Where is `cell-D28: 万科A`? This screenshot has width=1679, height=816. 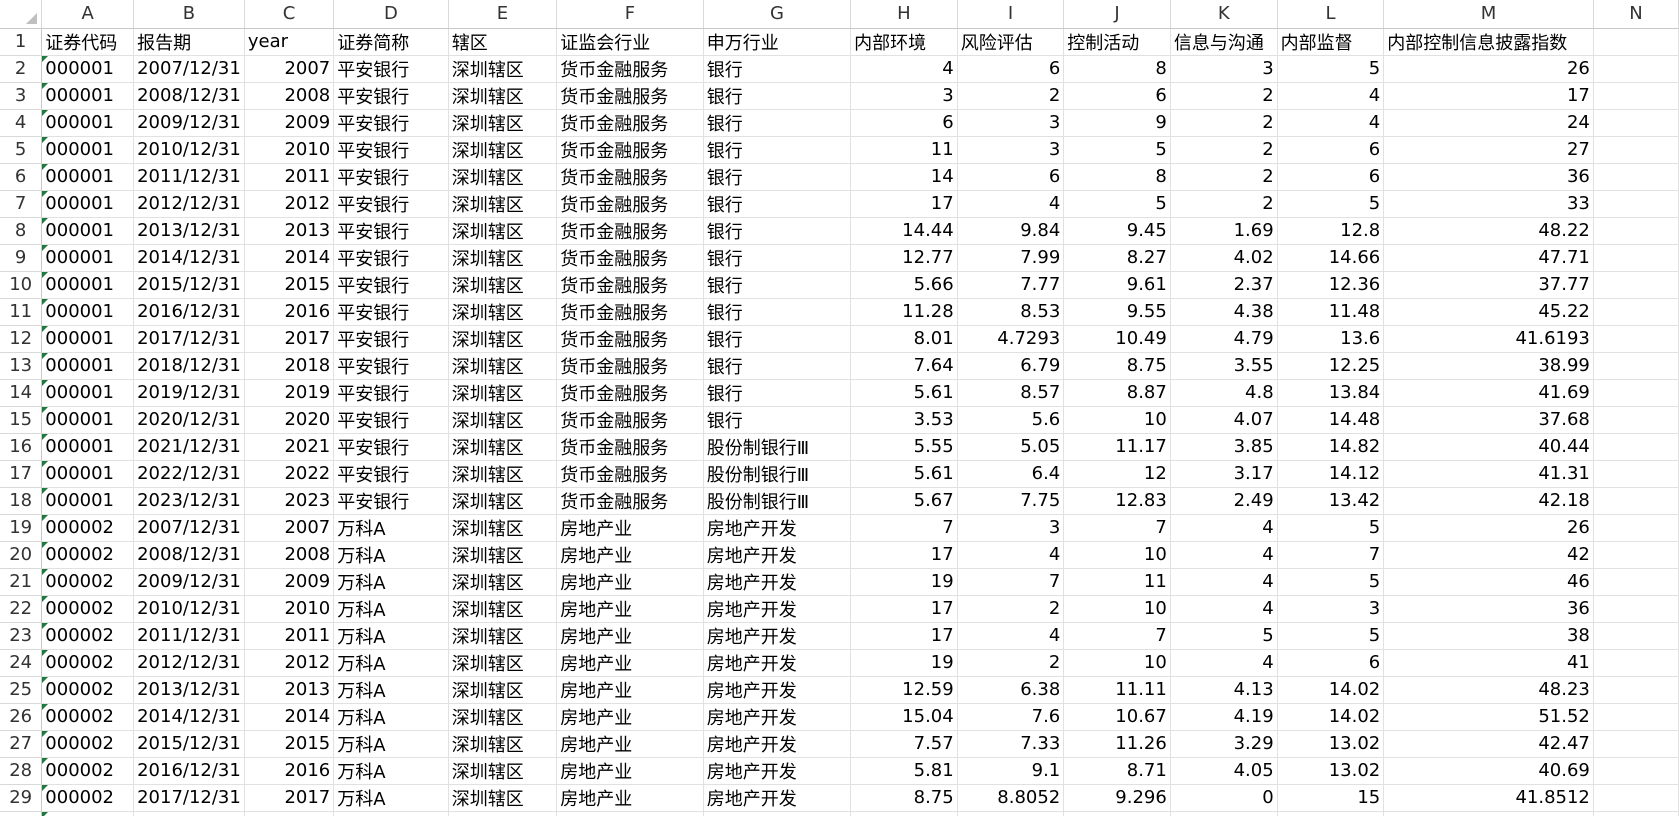 cell-D28: 万科A is located at coordinates (391, 771).